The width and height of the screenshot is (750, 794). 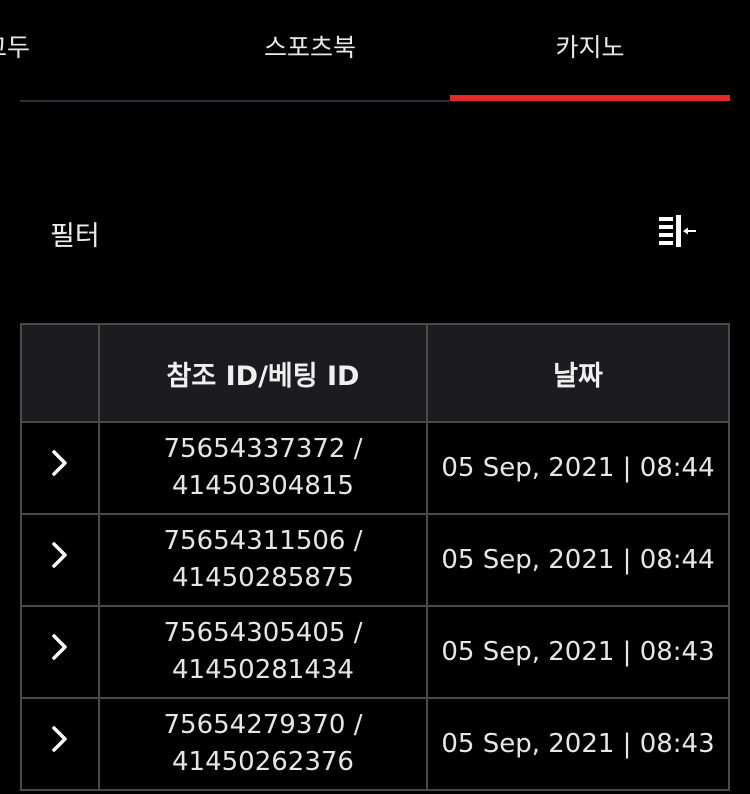 What do you see at coordinates (263, 633) in the screenshot?
I see `ref-id: 75654305405 /` at bounding box center [263, 633].